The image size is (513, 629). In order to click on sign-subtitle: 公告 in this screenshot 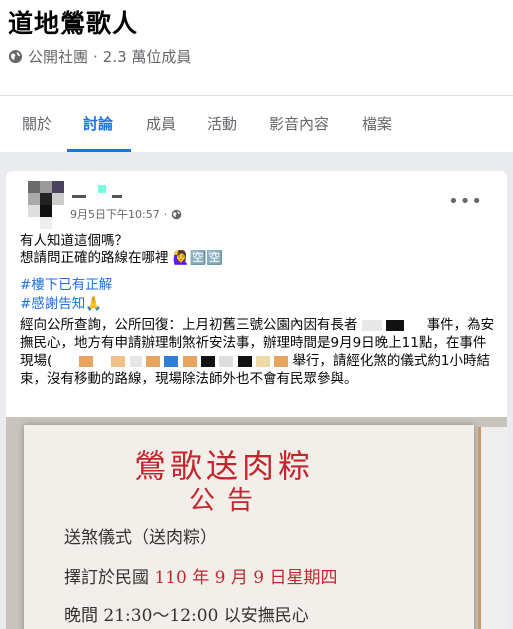, I will do `click(227, 501)`.